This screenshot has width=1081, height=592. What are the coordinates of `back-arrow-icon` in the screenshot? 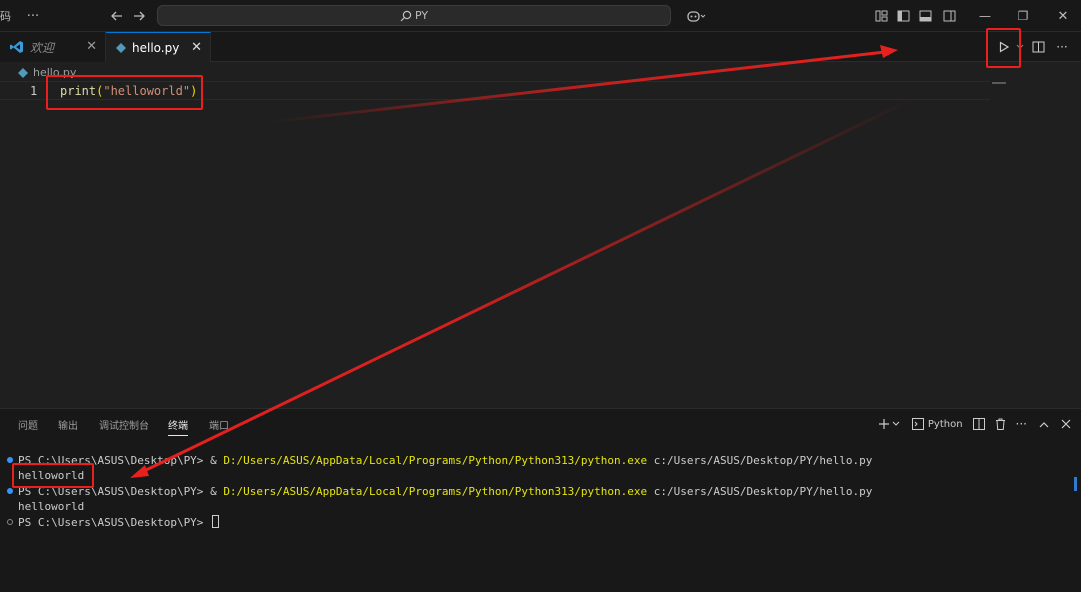 It's located at (117, 16).